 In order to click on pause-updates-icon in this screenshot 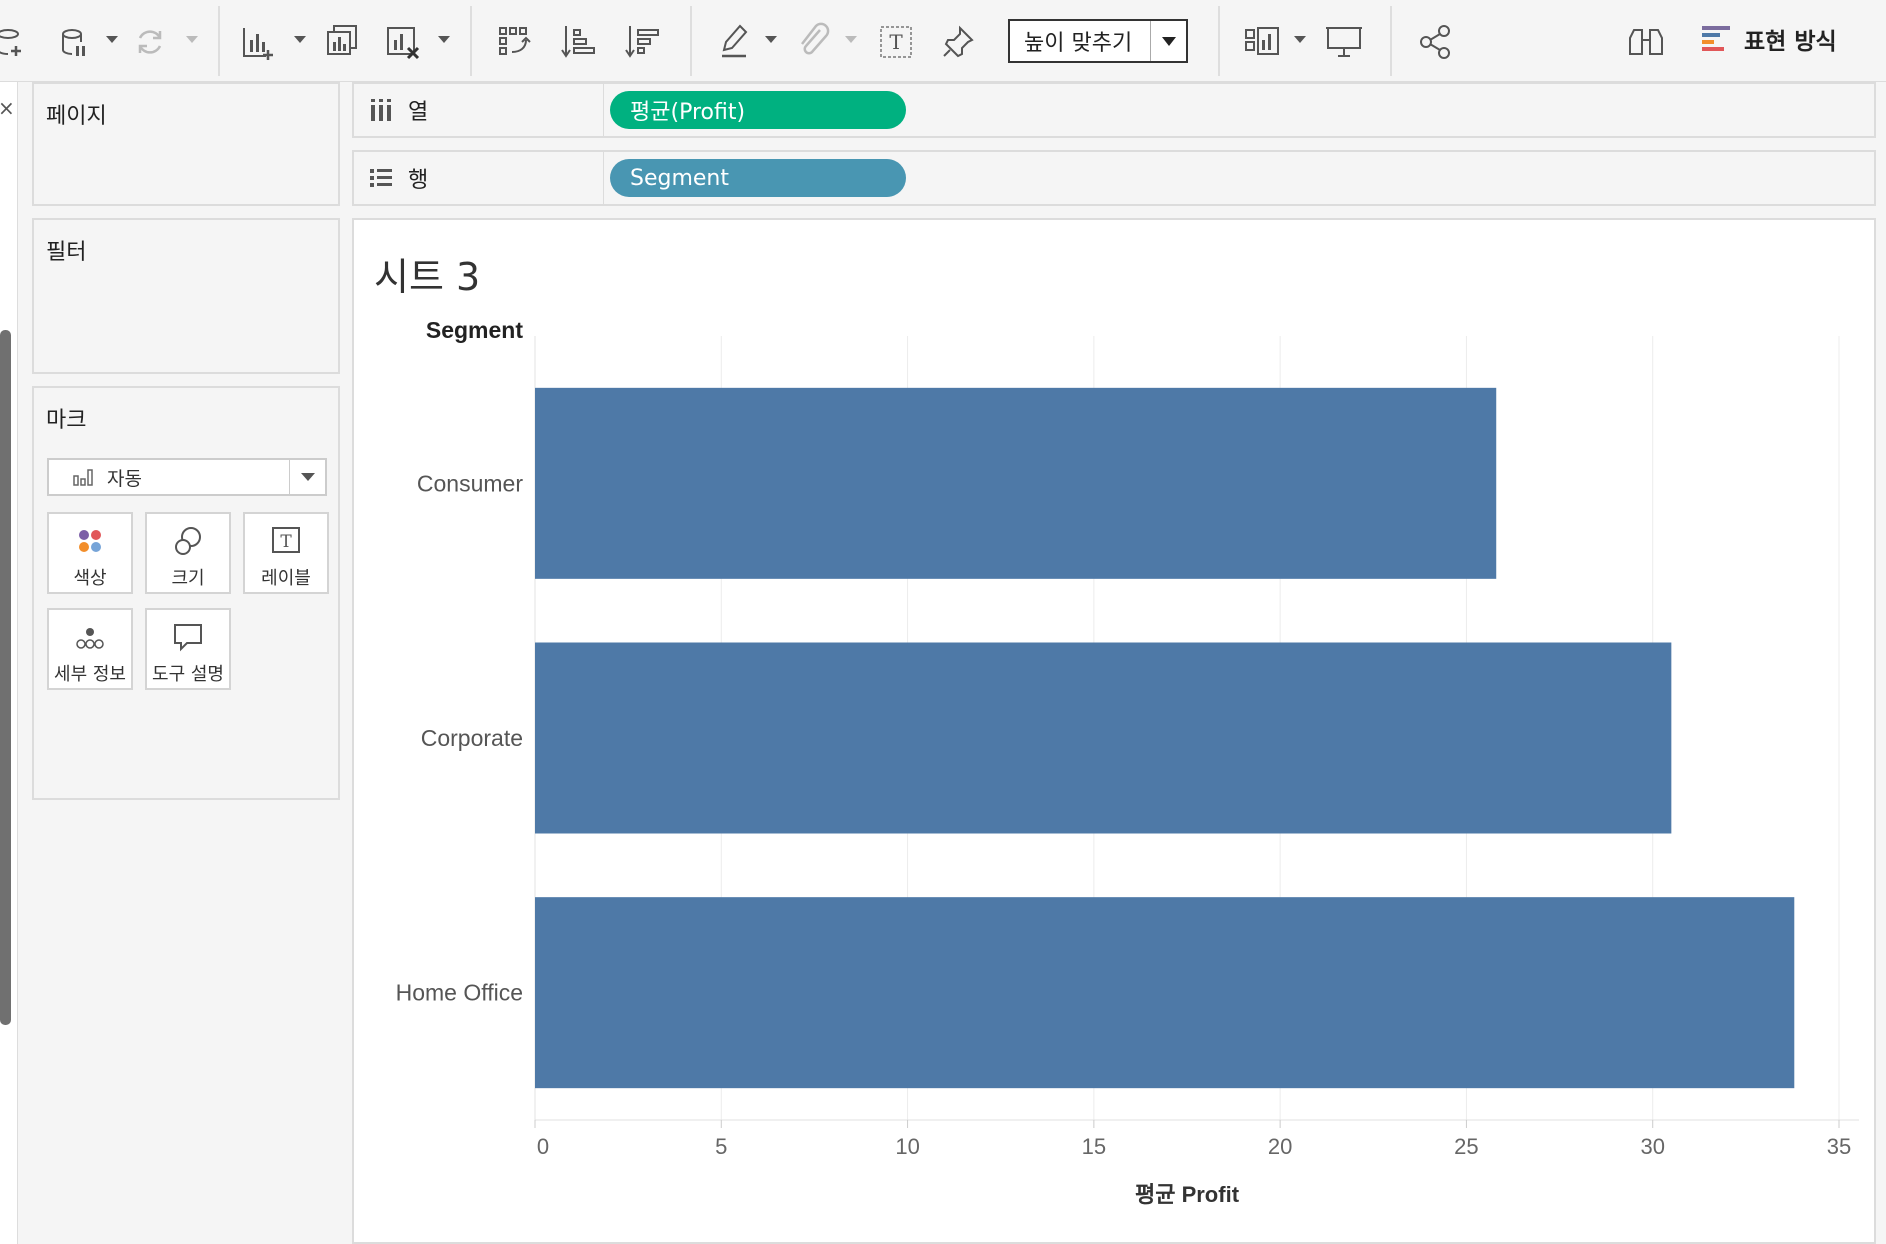, I will do `click(72, 42)`.